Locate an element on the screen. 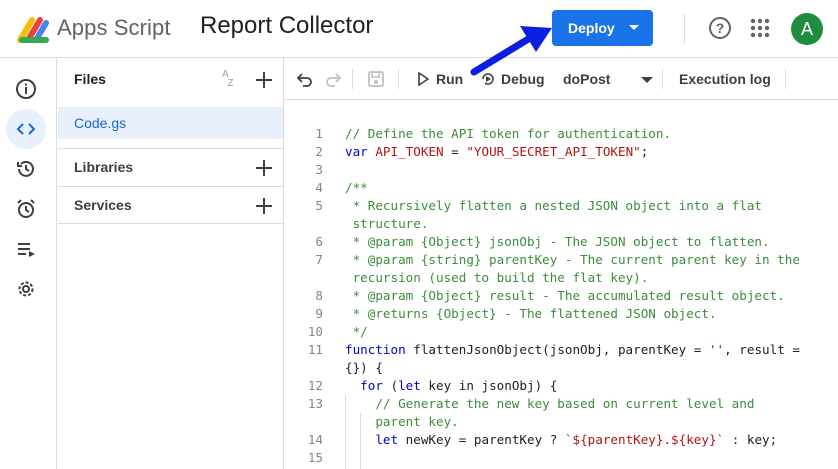 The height and width of the screenshot is (469, 838). left-nav-rail is located at coordinates (28, 263).